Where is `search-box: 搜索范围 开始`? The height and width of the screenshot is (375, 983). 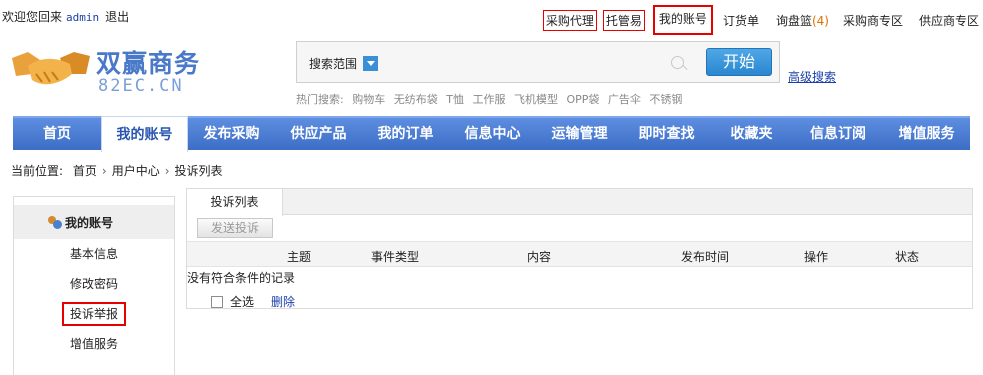
search-box: 搜索范围 开始 is located at coordinates (538, 62).